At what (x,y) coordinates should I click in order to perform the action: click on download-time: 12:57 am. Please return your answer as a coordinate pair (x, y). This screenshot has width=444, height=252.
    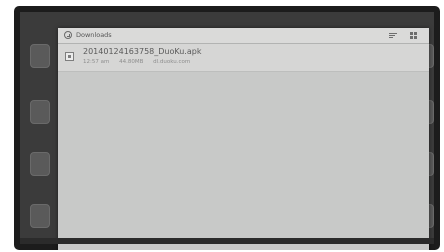
    Looking at the image, I should click on (96, 62).